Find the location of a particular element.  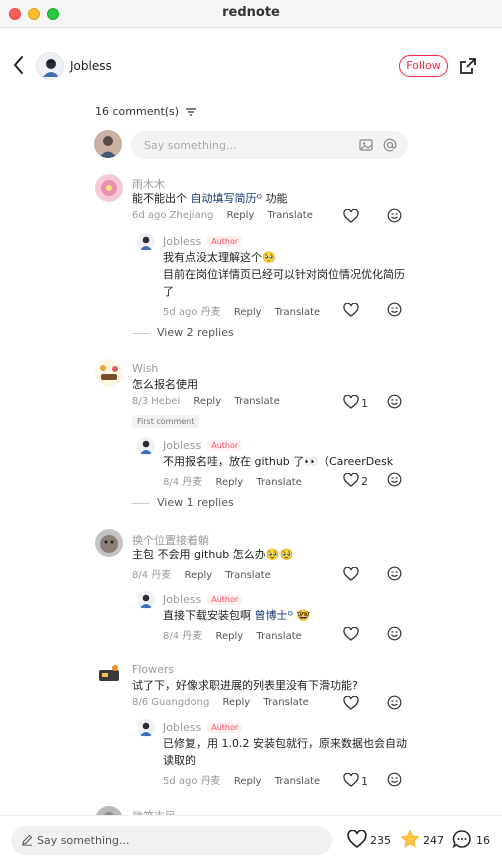

comment-date: 6d ago is located at coordinates (149, 215).